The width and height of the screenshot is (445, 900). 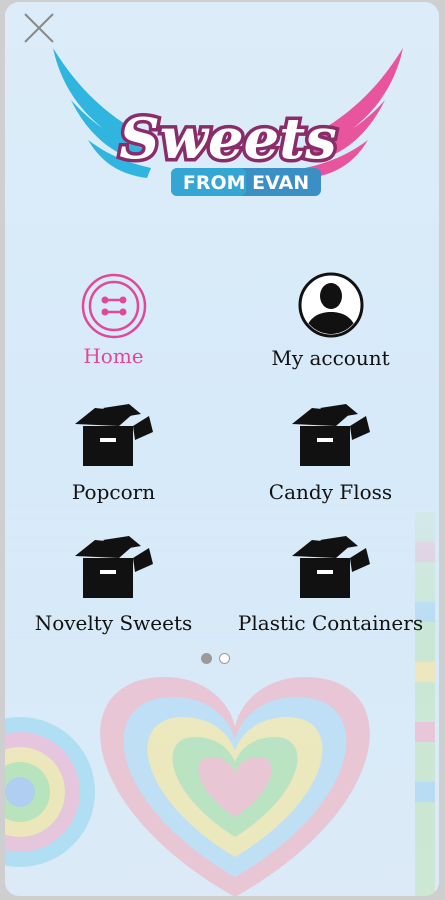 I want to click on menu-item-candy-floss: Candy Floss, so click(x=330, y=451).